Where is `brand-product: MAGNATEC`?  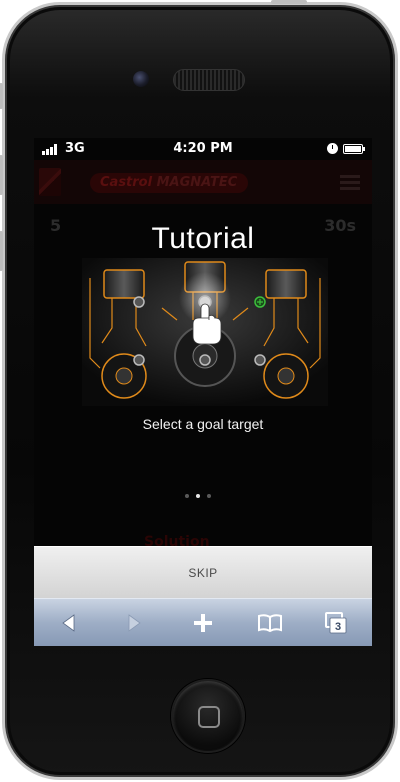 brand-product: MAGNATEC is located at coordinates (197, 182).